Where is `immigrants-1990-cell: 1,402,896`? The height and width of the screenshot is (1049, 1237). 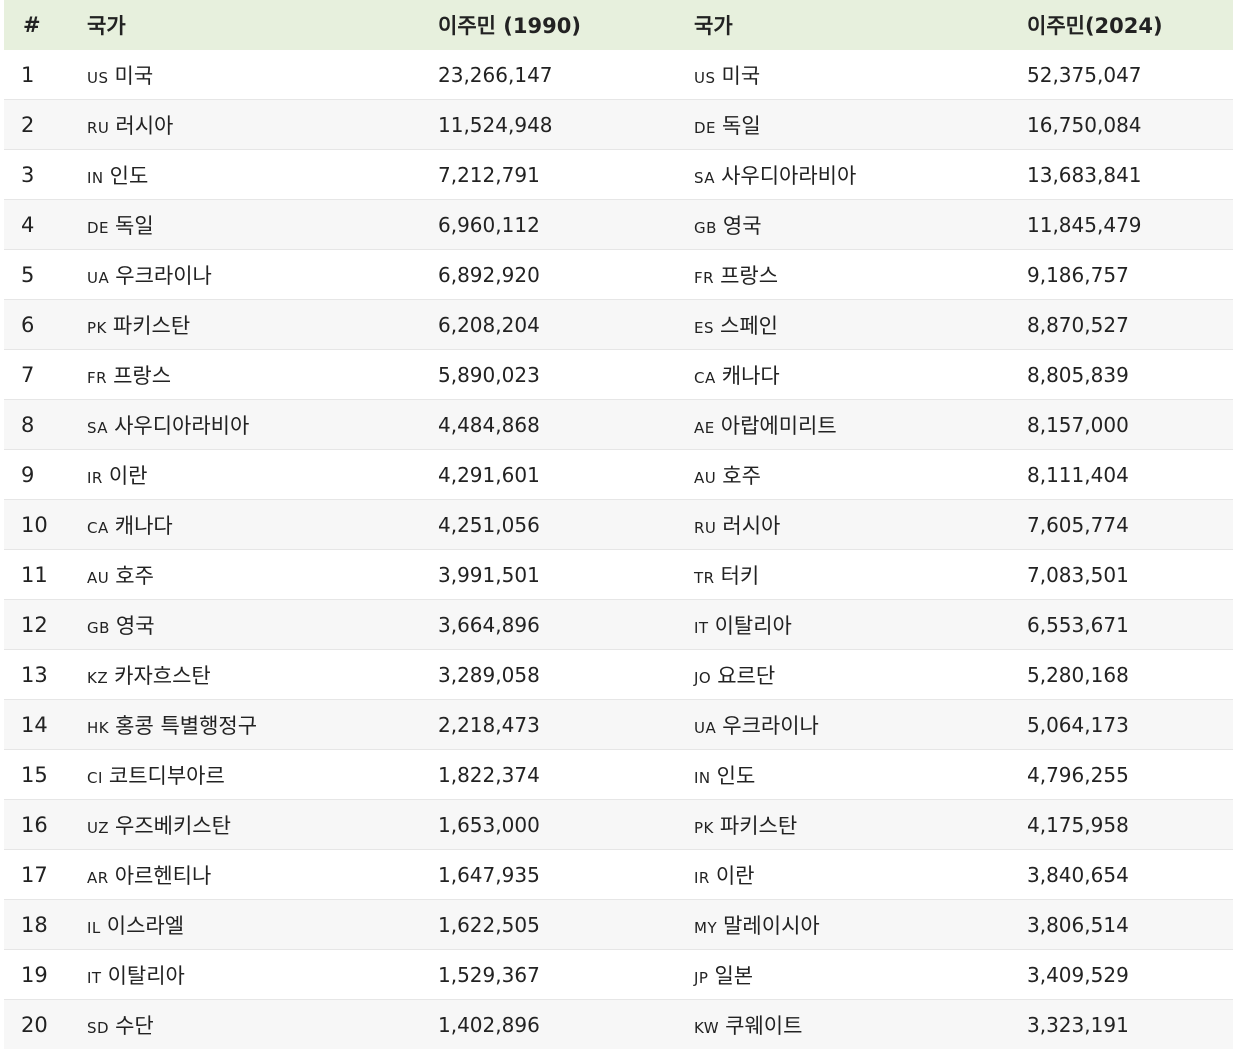 immigrants-1990-cell: 1,402,896 is located at coordinates (566, 1024).